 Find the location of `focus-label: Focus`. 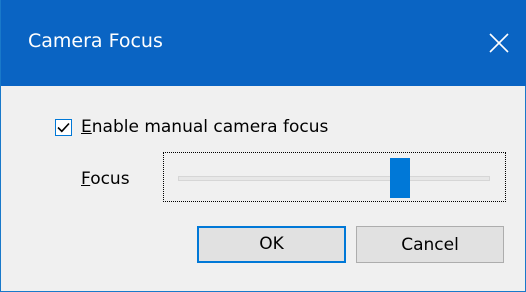

focus-label: Focus is located at coordinates (105, 179).